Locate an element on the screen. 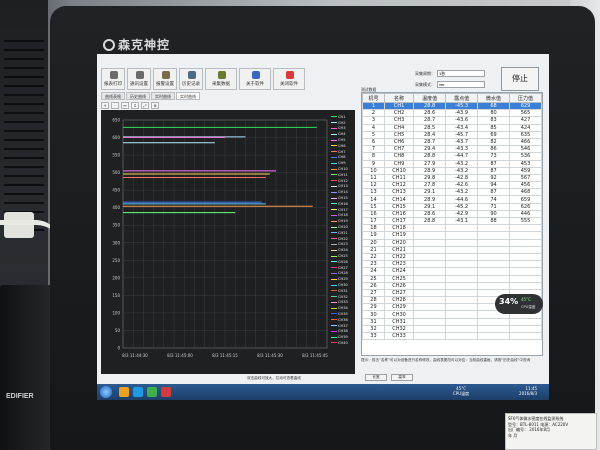  chart-tool-1: + is located at coordinates (105, 105).